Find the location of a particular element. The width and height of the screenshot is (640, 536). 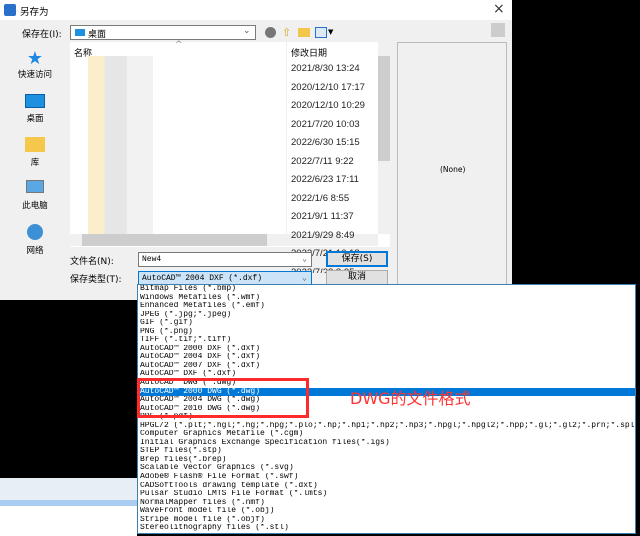

sidebar-item-library: 库 is located at coordinates (35, 152).